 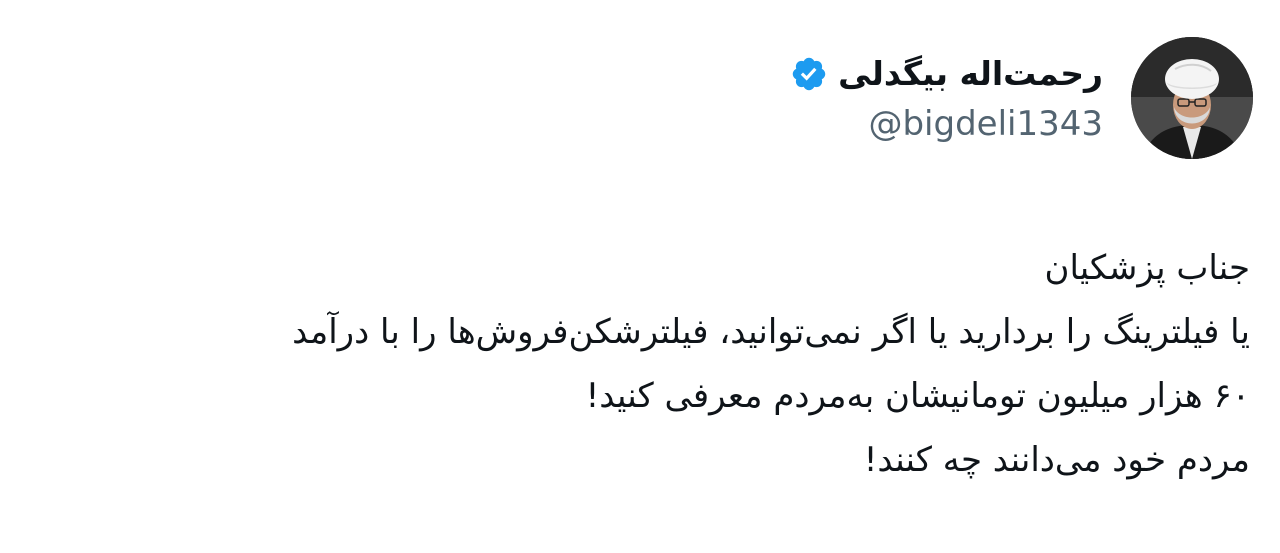 I want to click on author-avatar, so click(x=1192, y=98).